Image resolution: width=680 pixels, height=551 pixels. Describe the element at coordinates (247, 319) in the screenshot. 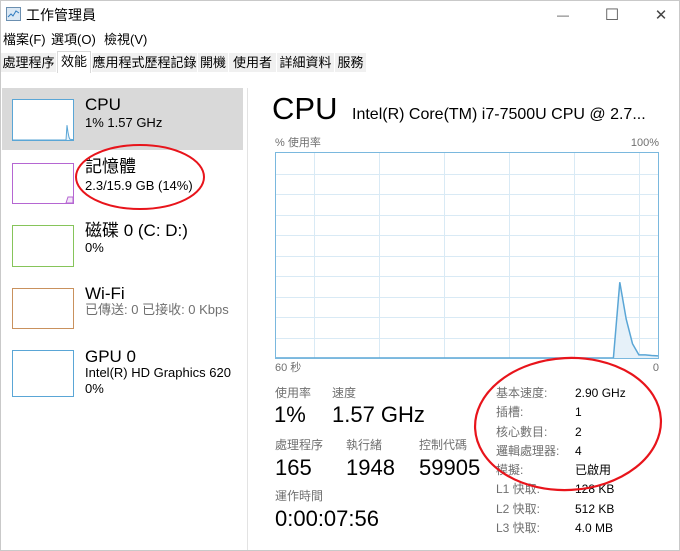

I see `panel-divider` at that location.